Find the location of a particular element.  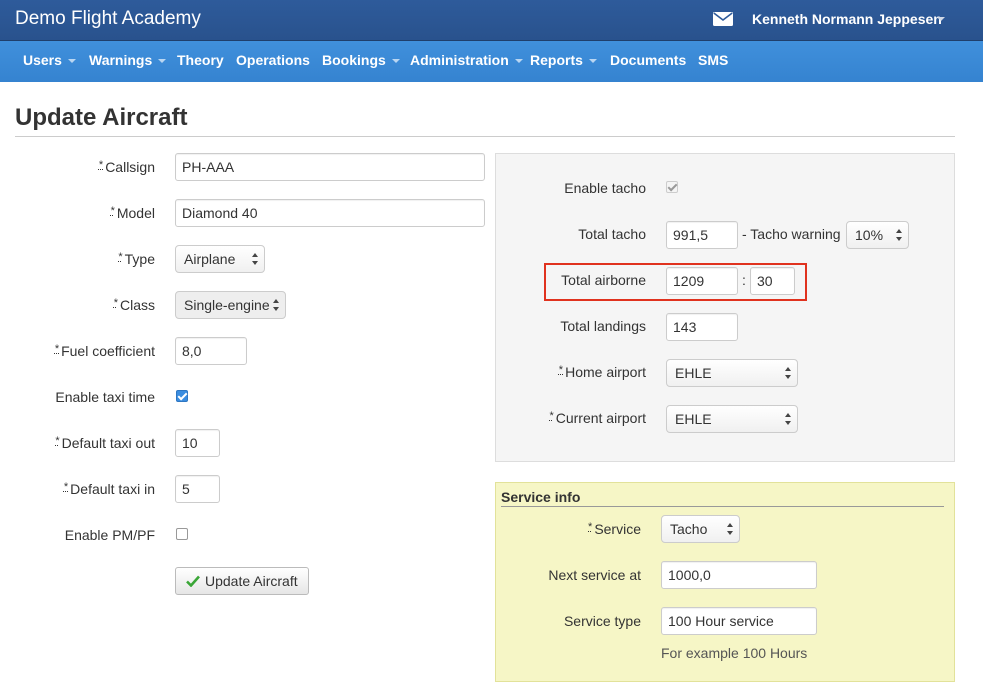

current-airport-select: EHLE is located at coordinates (732, 419).